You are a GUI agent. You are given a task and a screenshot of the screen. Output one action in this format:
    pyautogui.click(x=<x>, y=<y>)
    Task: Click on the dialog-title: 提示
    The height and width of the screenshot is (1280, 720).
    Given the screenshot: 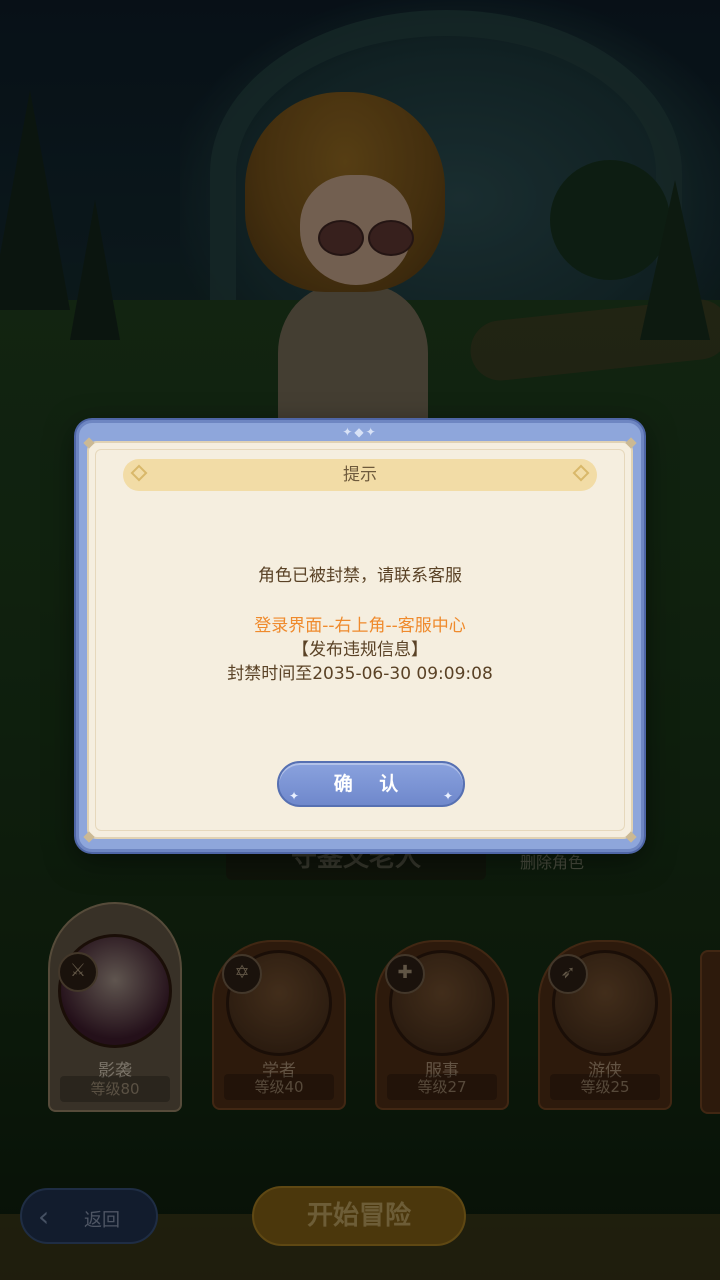 What is the action you would take?
    pyautogui.click(x=360, y=475)
    